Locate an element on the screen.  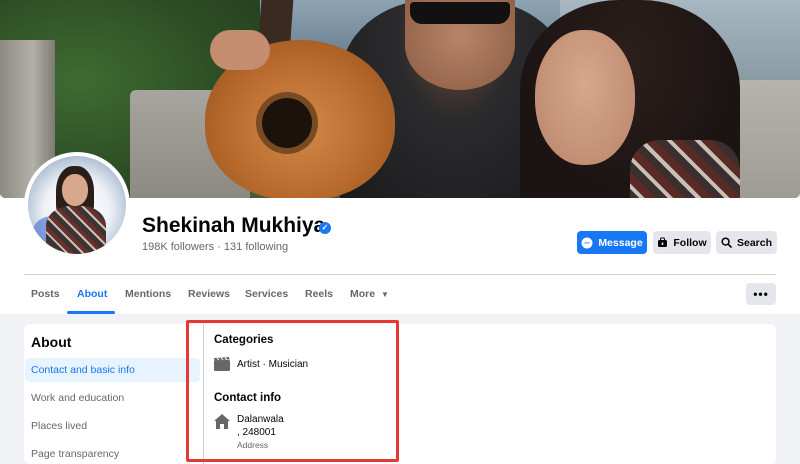
tab-more: More ▼ is located at coordinates (369, 294).